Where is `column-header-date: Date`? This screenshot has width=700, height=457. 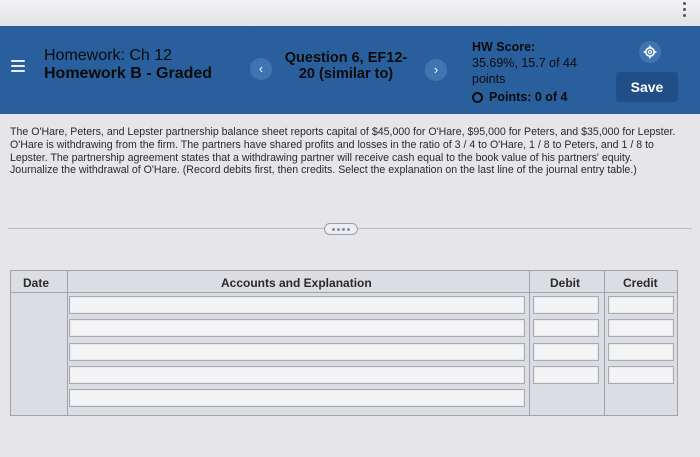
column-header-date: Date is located at coordinates (36, 283).